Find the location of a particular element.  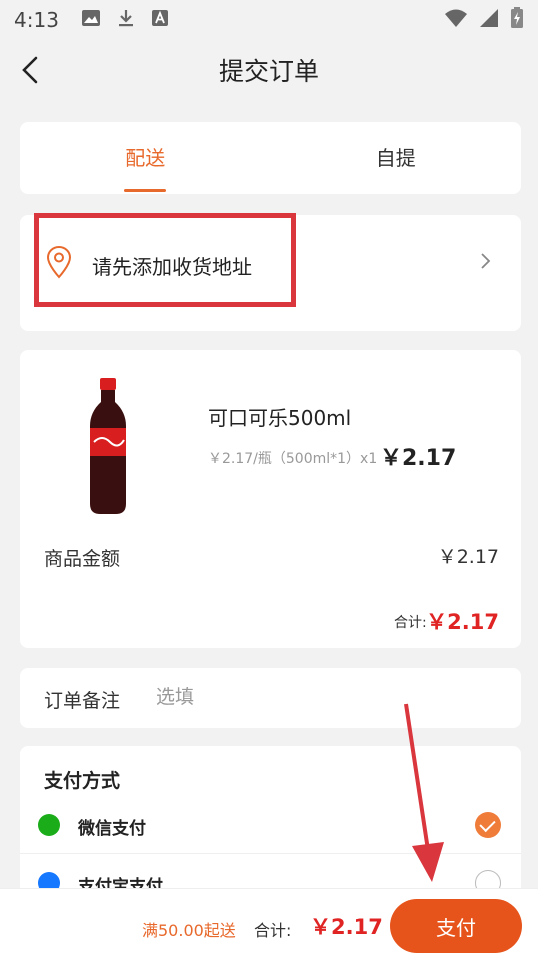

goods-total-value: ￥2.17 is located at coordinates (462, 622).